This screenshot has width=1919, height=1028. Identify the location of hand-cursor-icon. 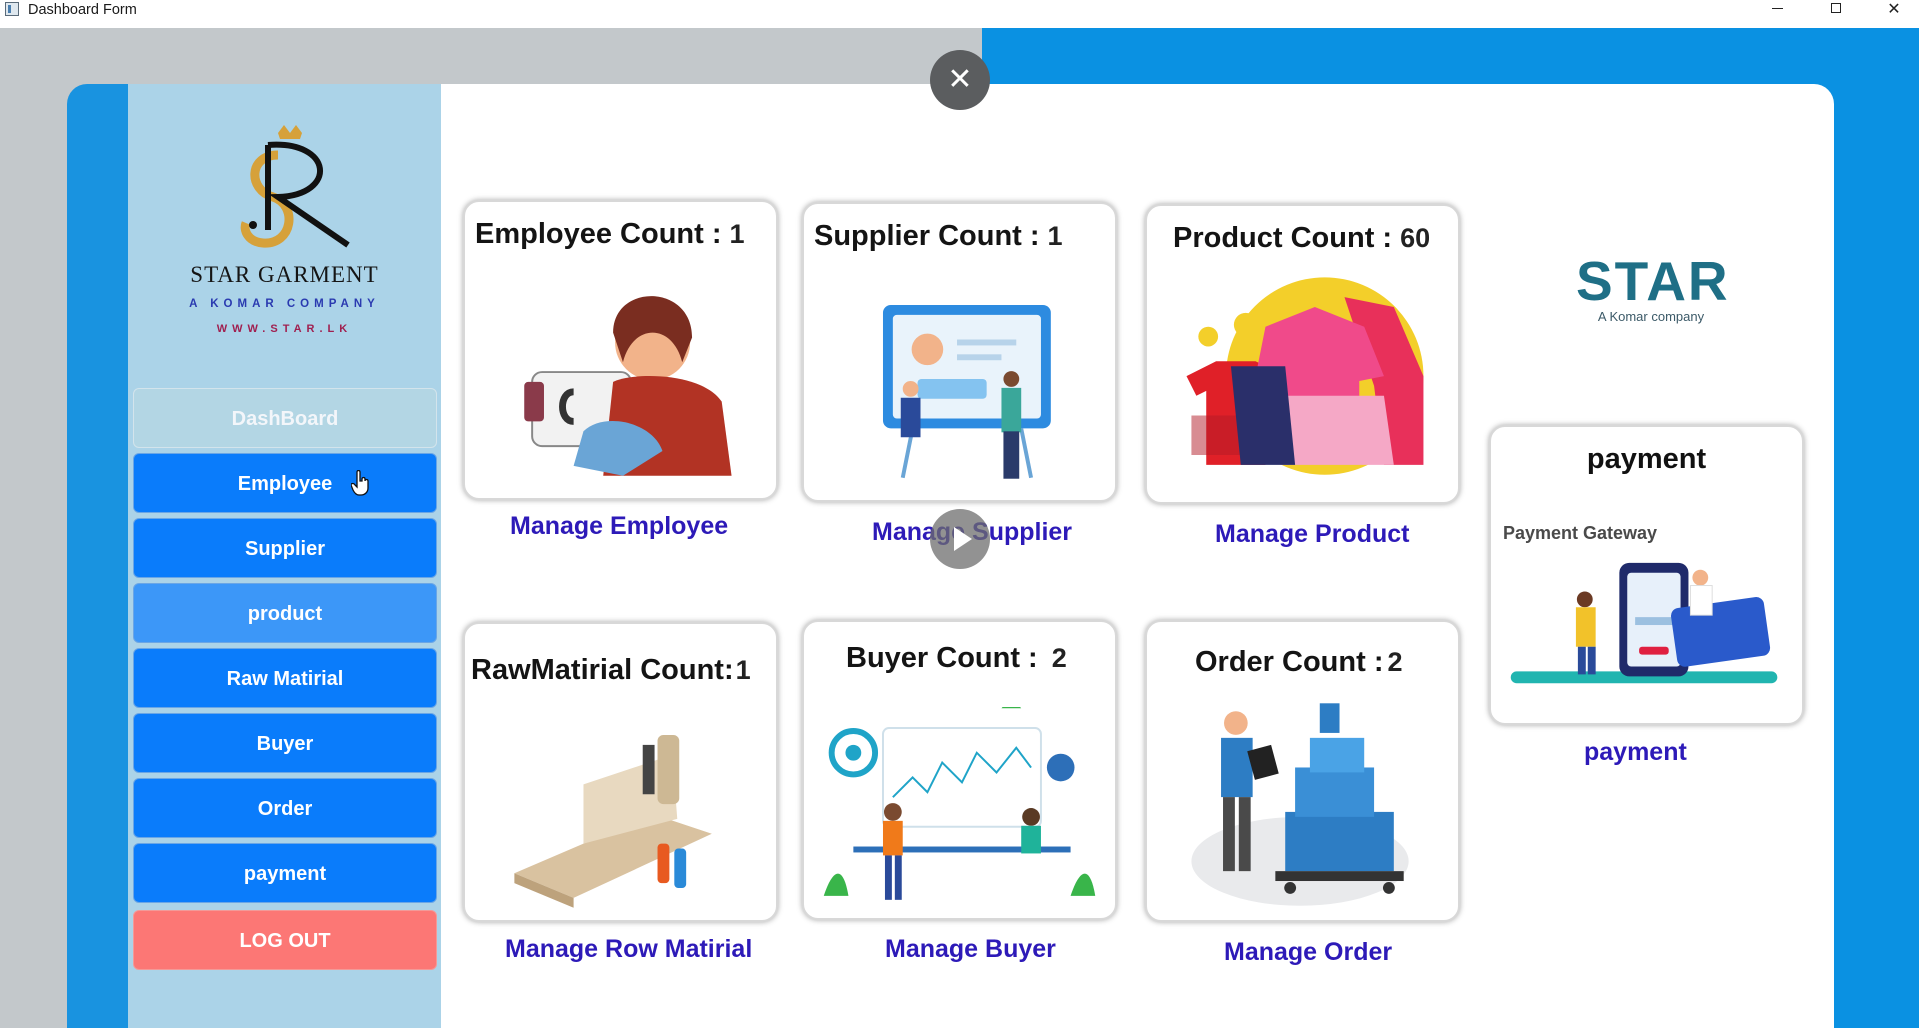
(360, 485).